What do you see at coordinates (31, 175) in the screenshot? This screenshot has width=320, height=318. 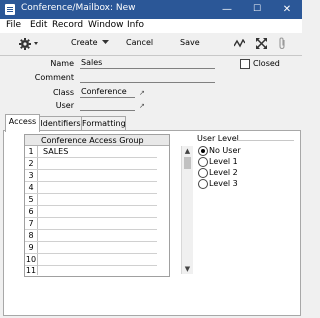 I see `row-number: 3` at bounding box center [31, 175].